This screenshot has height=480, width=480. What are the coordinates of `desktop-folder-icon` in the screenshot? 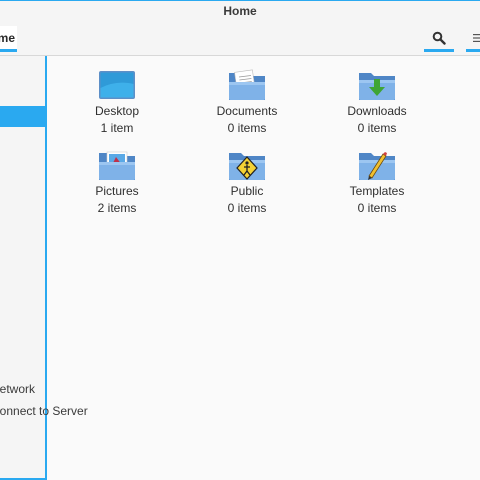 It's located at (117, 85).